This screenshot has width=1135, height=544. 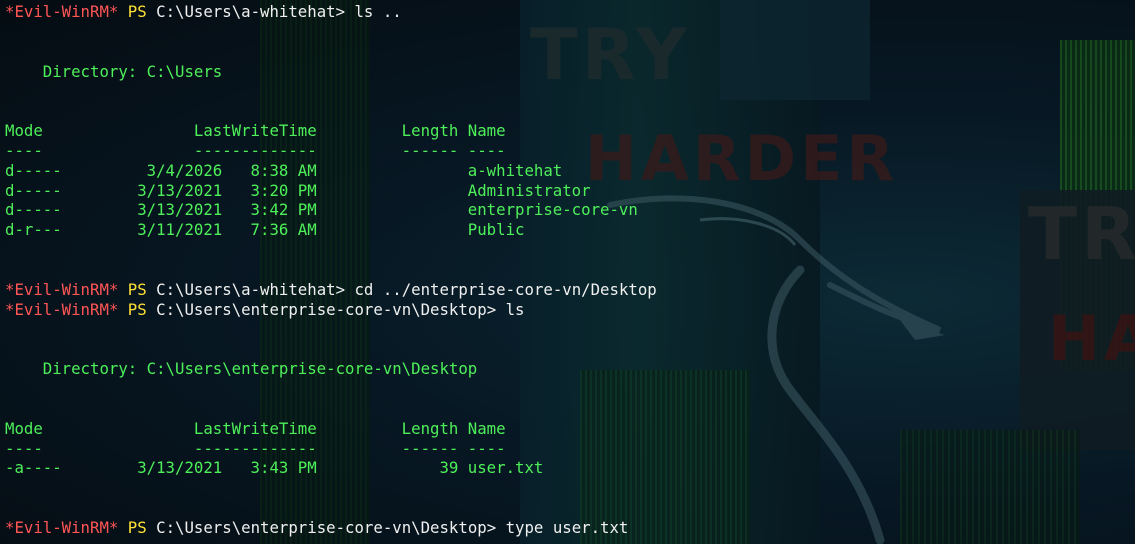 What do you see at coordinates (265, 230) in the screenshot?
I see `table-row: d-r--- 3/11/2021 7:36 AM Public` at bounding box center [265, 230].